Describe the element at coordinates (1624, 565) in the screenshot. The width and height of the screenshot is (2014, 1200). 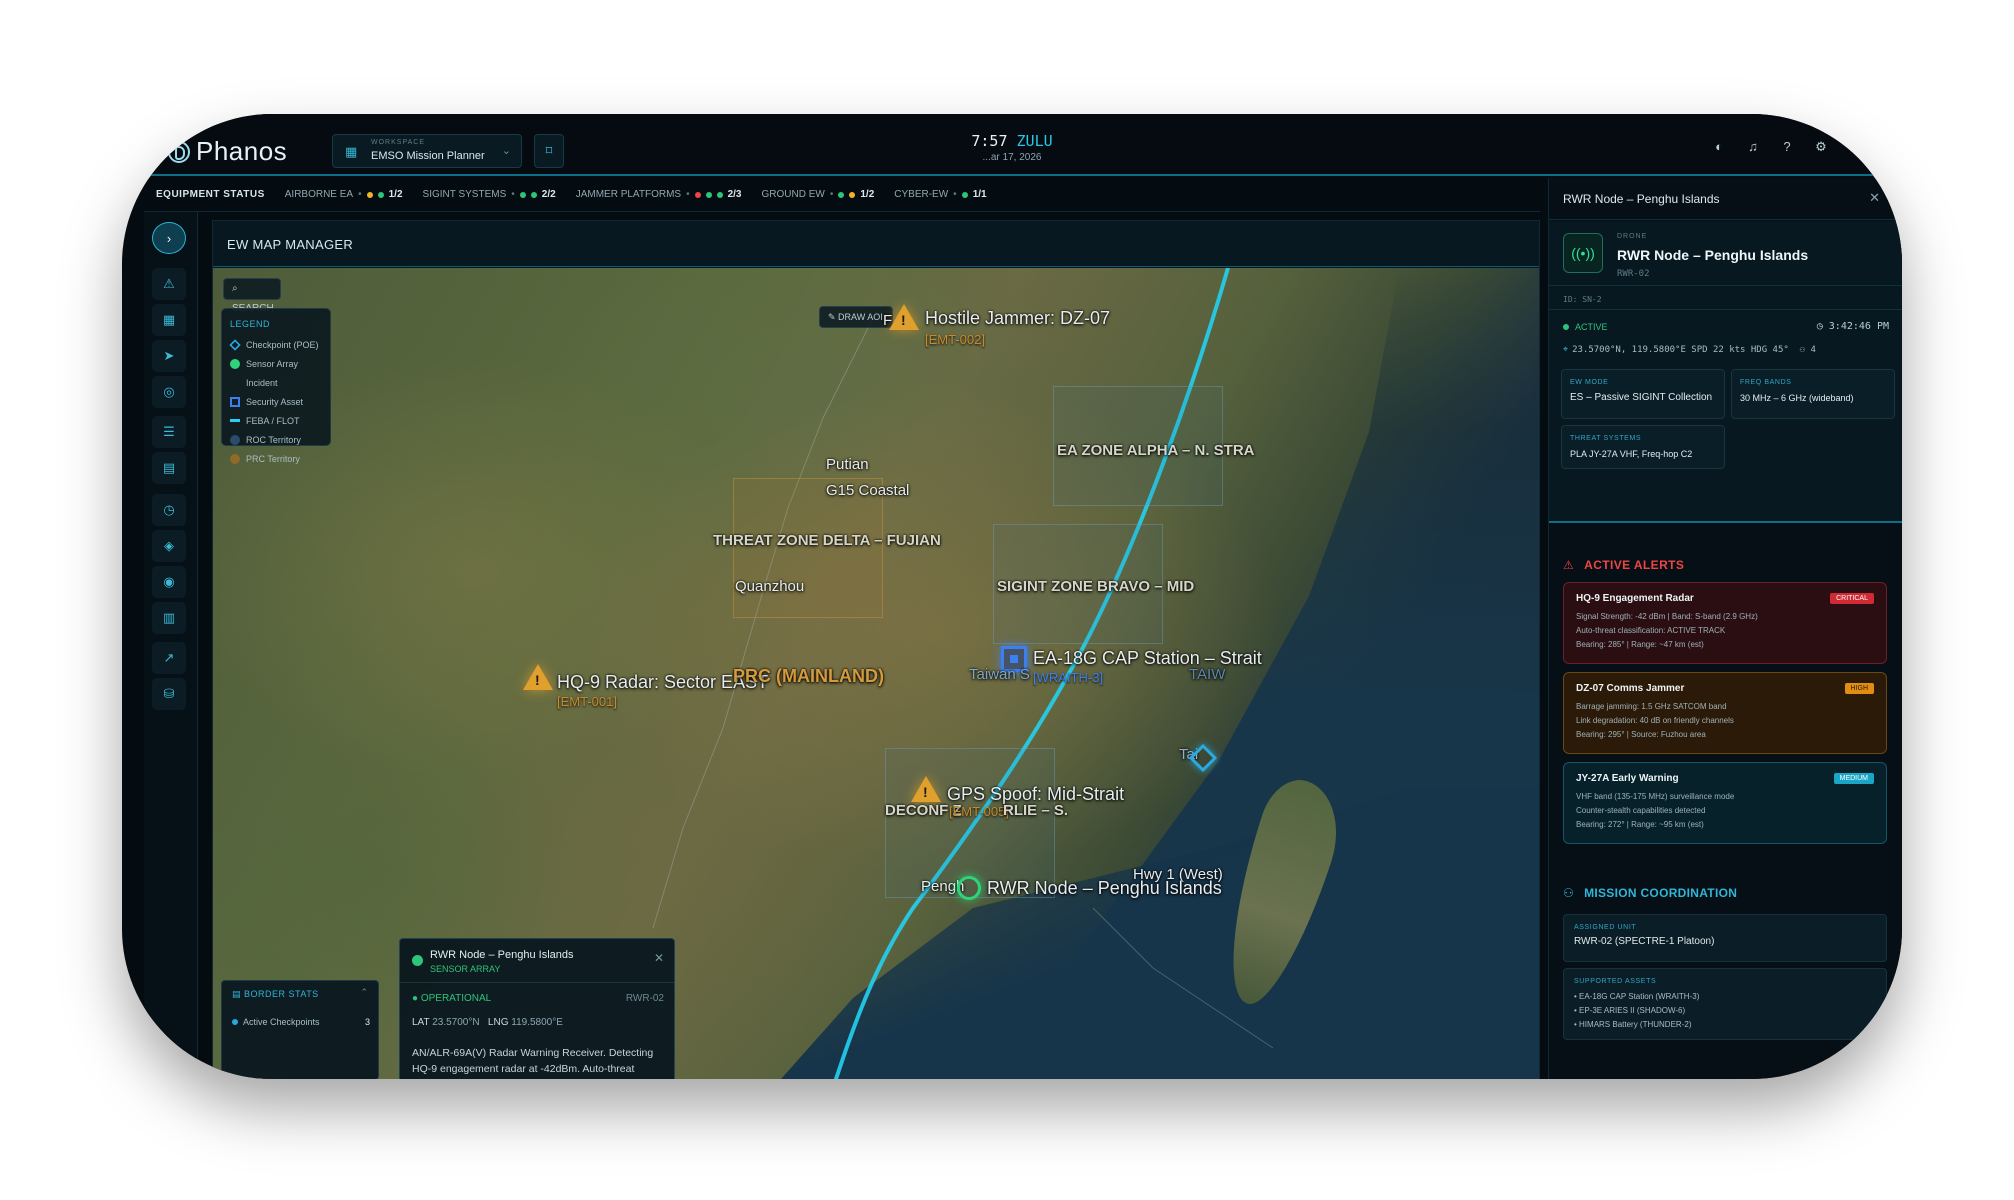
I see `active-alerts-header: ⚠ ACTIVE ALERTS` at that location.